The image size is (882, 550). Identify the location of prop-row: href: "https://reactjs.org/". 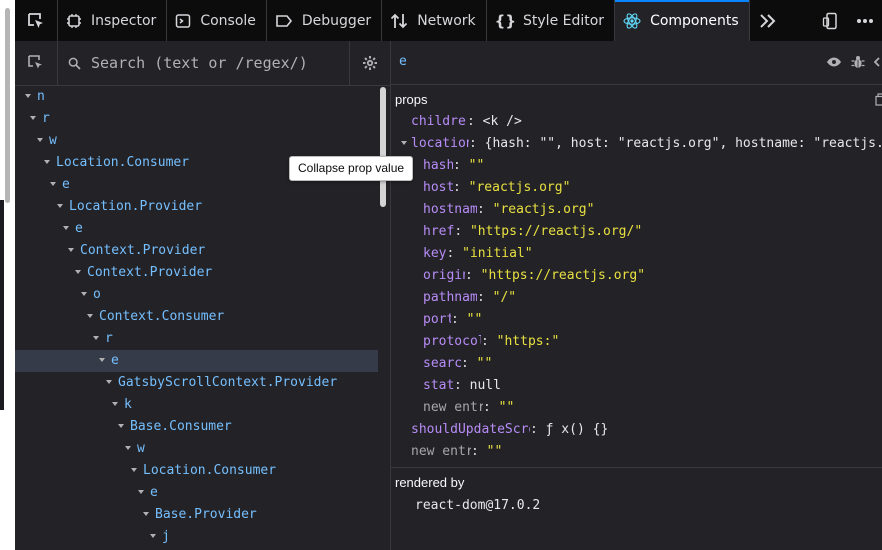
(532, 232).